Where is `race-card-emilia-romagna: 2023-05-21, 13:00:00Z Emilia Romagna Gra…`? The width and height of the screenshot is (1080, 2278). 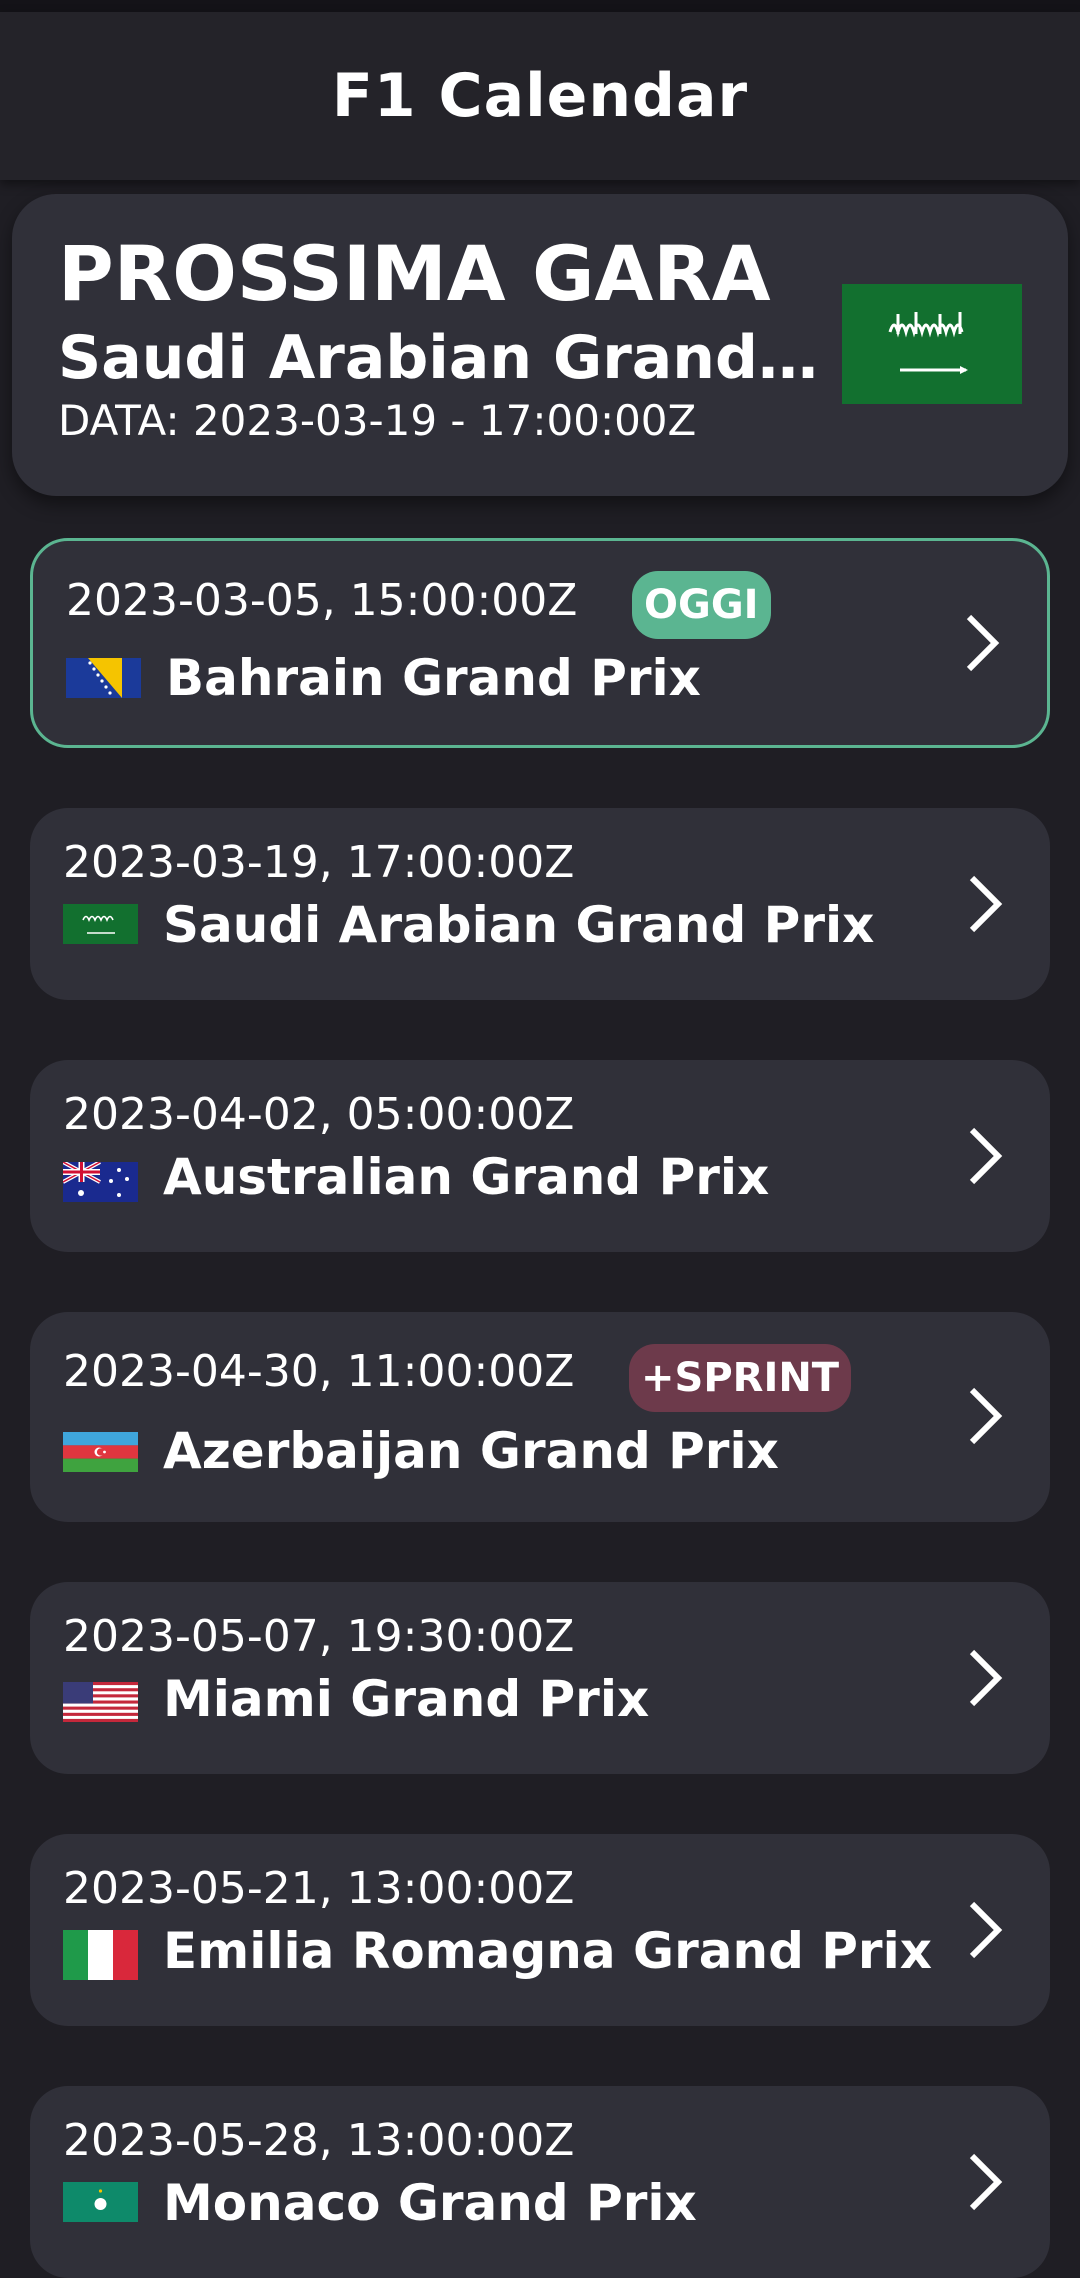
race-card-emilia-romagna: 2023-05-21, 13:00:00Z Emilia Romagna Gra… is located at coordinates (540, 1930).